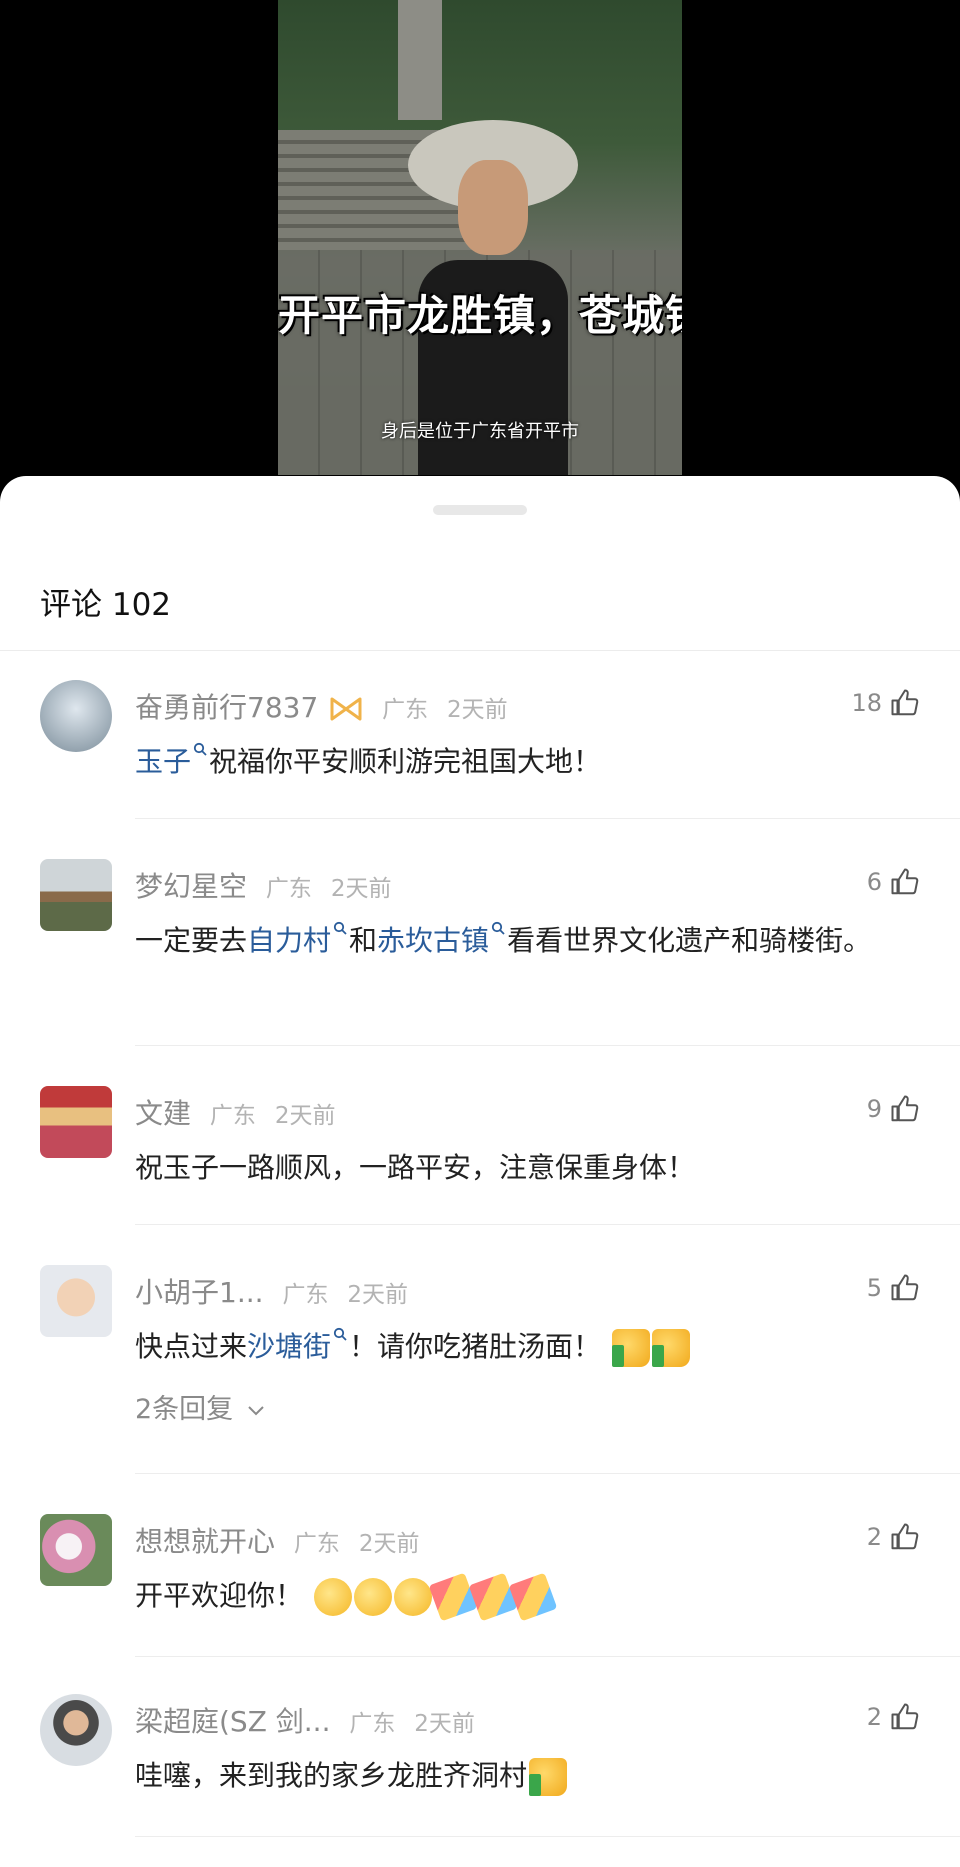 The image size is (960, 1867). What do you see at coordinates (363, 940) in the screenshot?
I see `comment-text-part: 和` at bounding box center [363, 940].